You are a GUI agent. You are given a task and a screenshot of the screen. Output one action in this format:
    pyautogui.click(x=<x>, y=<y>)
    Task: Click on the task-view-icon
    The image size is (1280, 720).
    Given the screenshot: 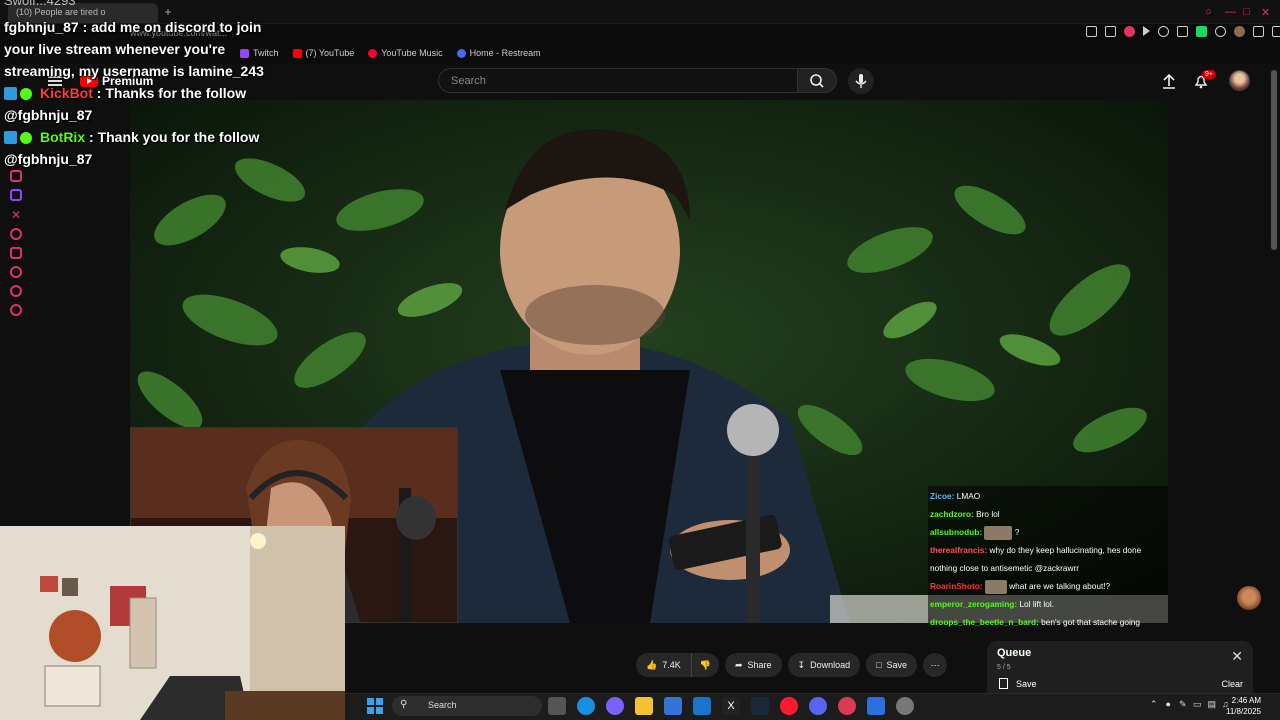 What is the action you would take?
    pyautogui.click(x=557, y=706)
    